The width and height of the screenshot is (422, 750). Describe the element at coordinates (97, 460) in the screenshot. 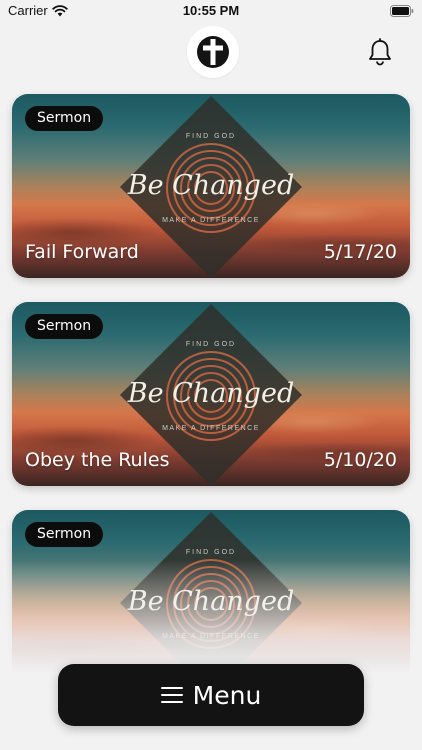

I see `sermon-title: Obey the Rules` at that location.